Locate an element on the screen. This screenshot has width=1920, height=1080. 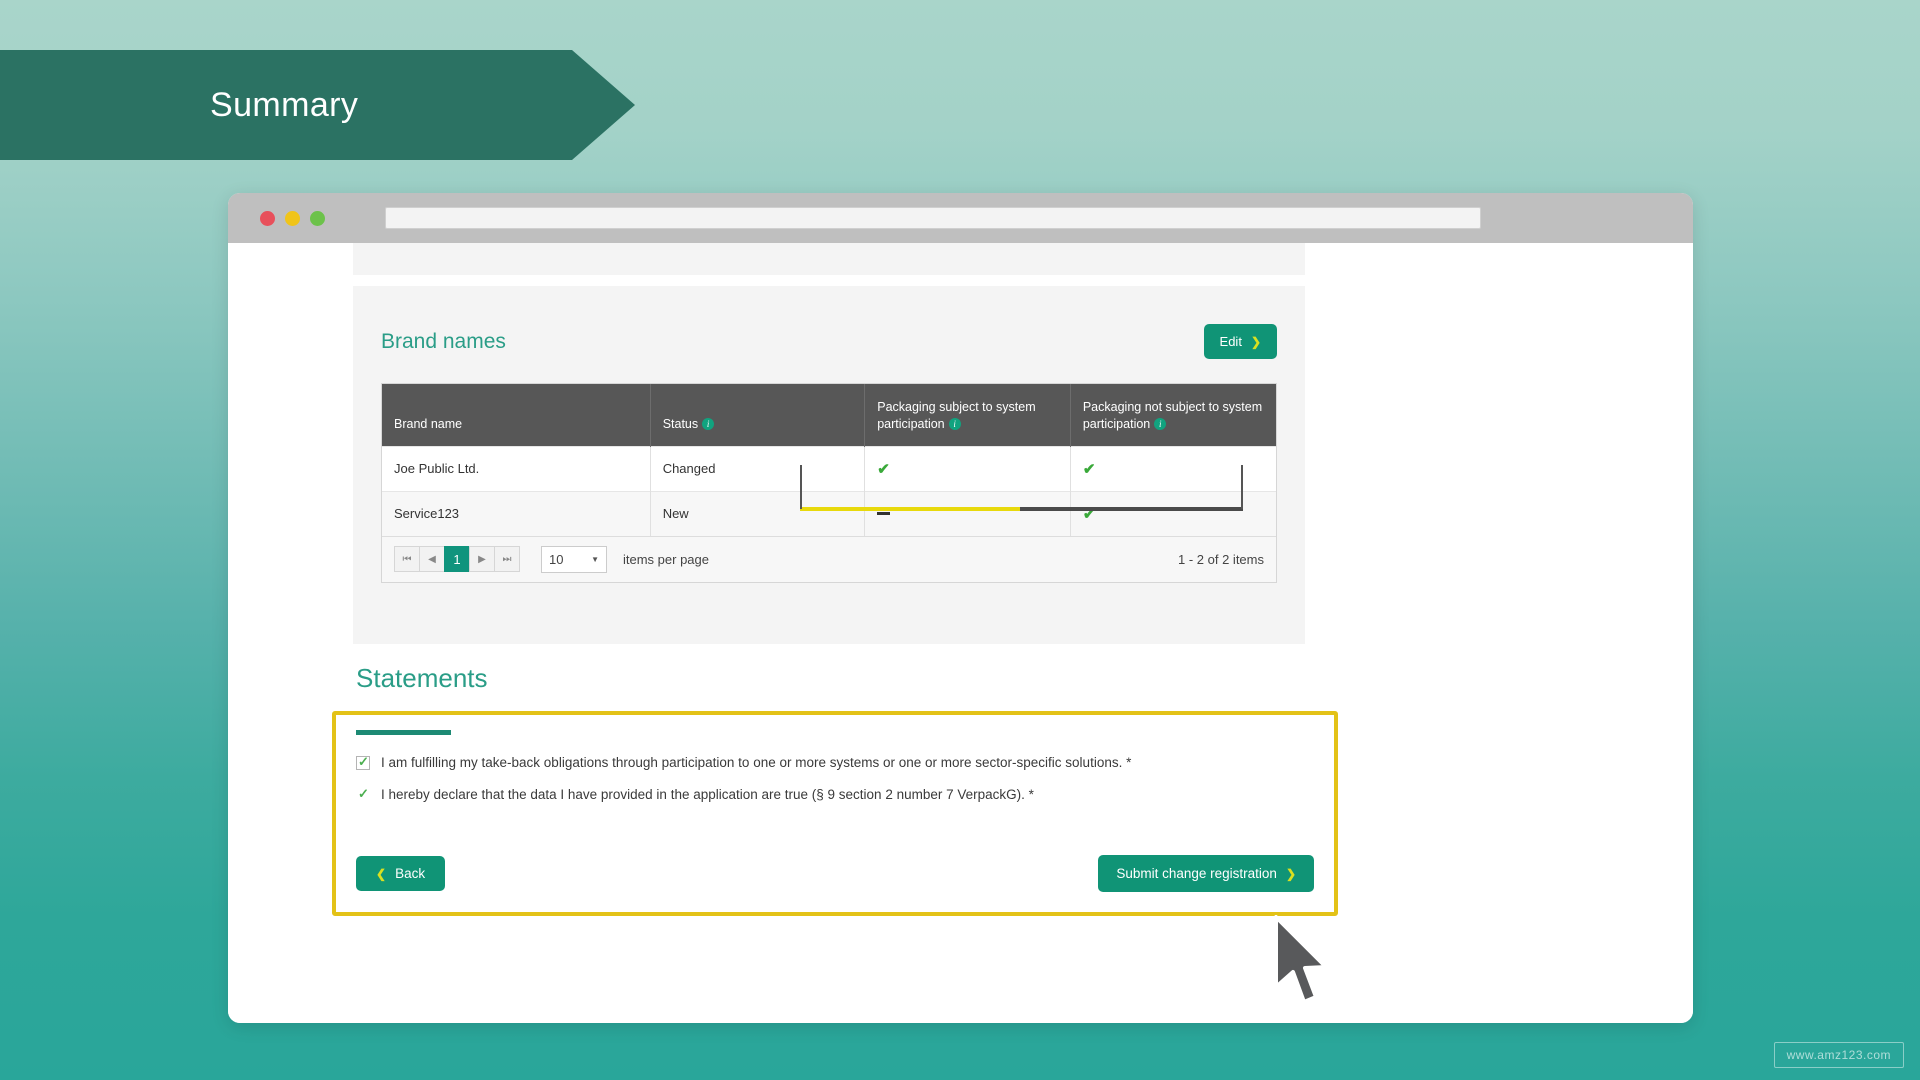
browser-chrome is located at coordinates (960, 218).